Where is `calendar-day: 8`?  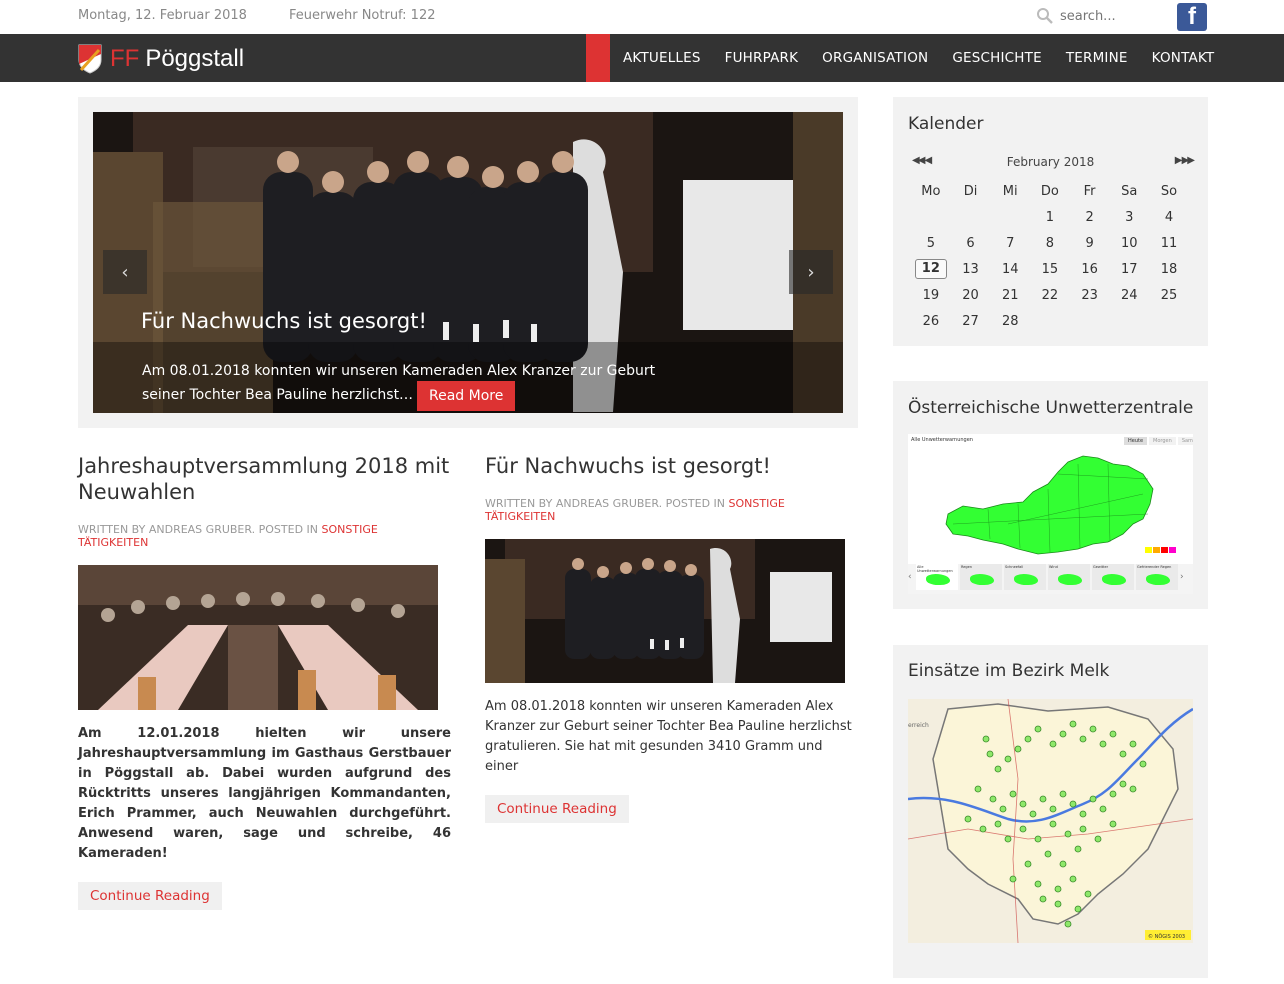
calendar-day: 8 is located at coordinates (1050, 243).